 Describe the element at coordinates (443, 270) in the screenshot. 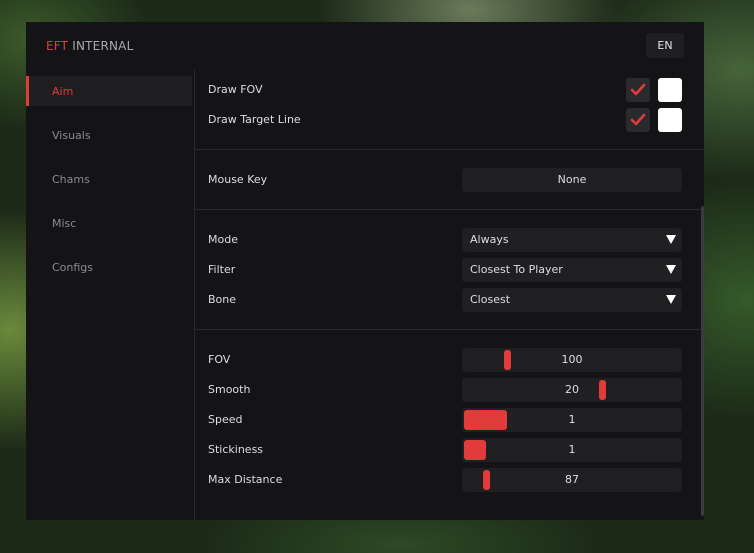

I see `filter-row: Filter Closest To Player` at that location.